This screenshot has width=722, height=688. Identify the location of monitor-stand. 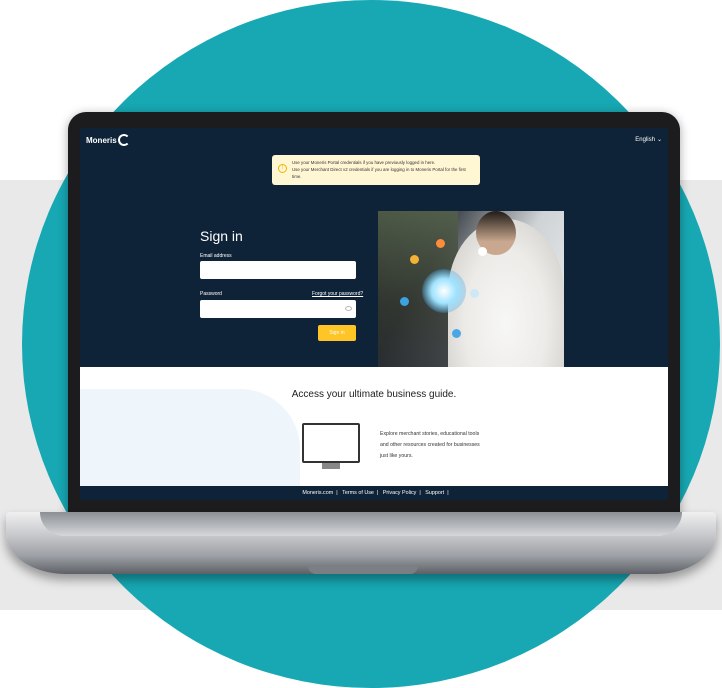
(331, 466).